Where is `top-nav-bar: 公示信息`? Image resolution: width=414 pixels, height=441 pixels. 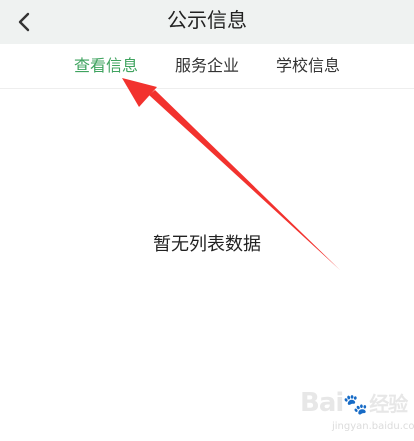 top-nav-bar: 公示信息 is located at coordinates (207, 22).